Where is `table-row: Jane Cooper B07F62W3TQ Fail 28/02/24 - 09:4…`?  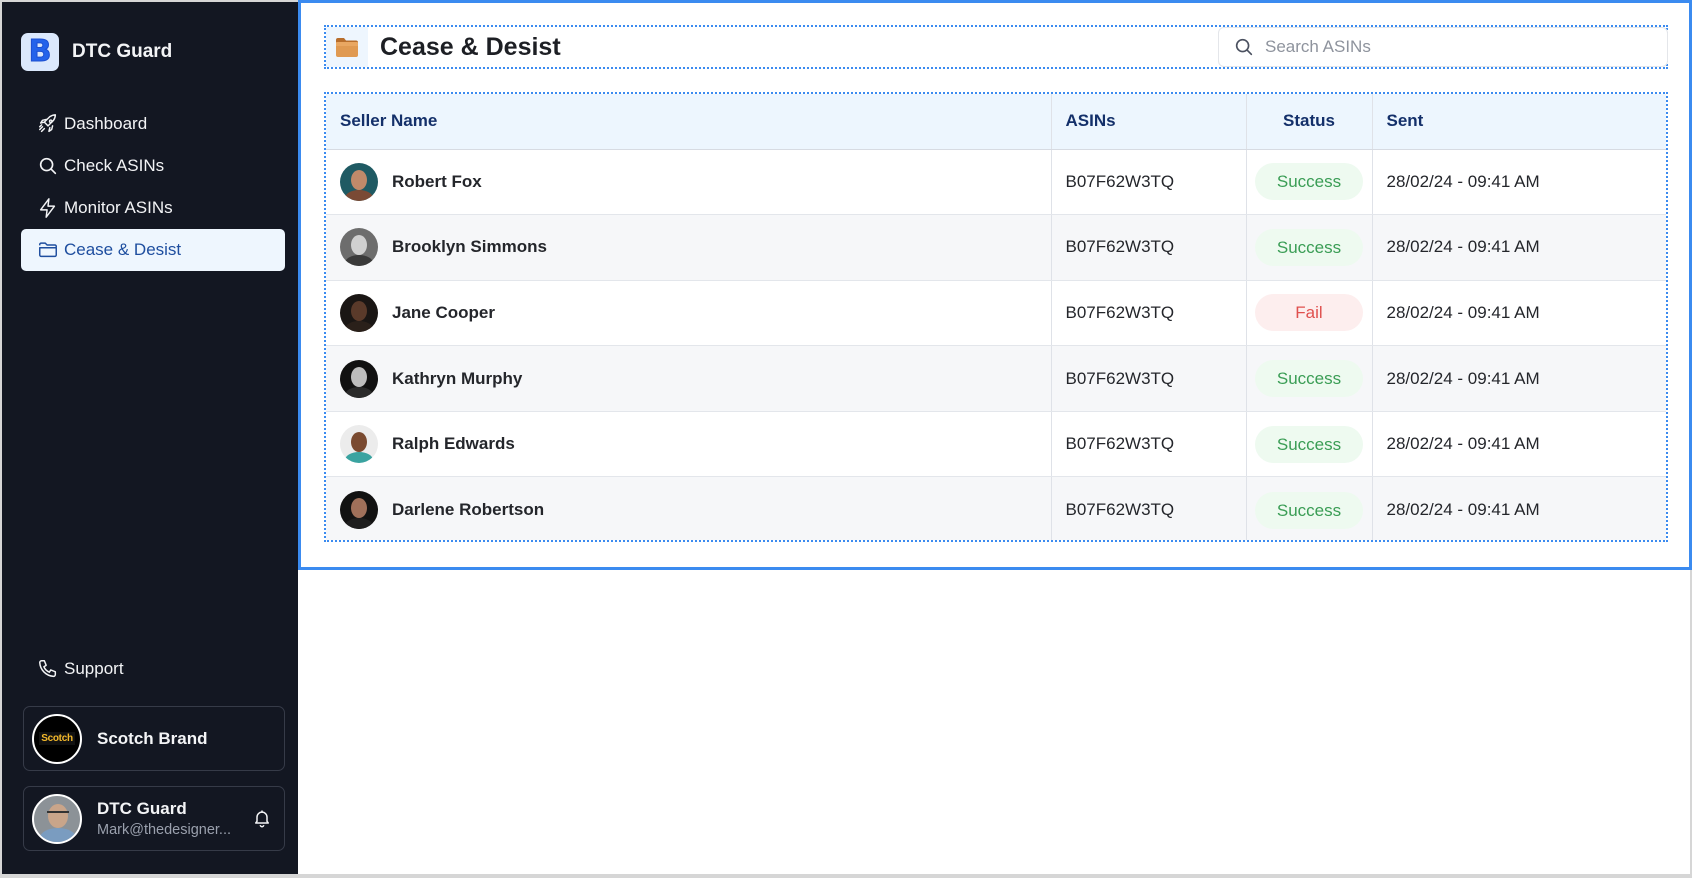
table-row: Jane Cooper B07F62W3TQ Fail 28/02/24 - 09:4… is located at coordinates (996, 313).